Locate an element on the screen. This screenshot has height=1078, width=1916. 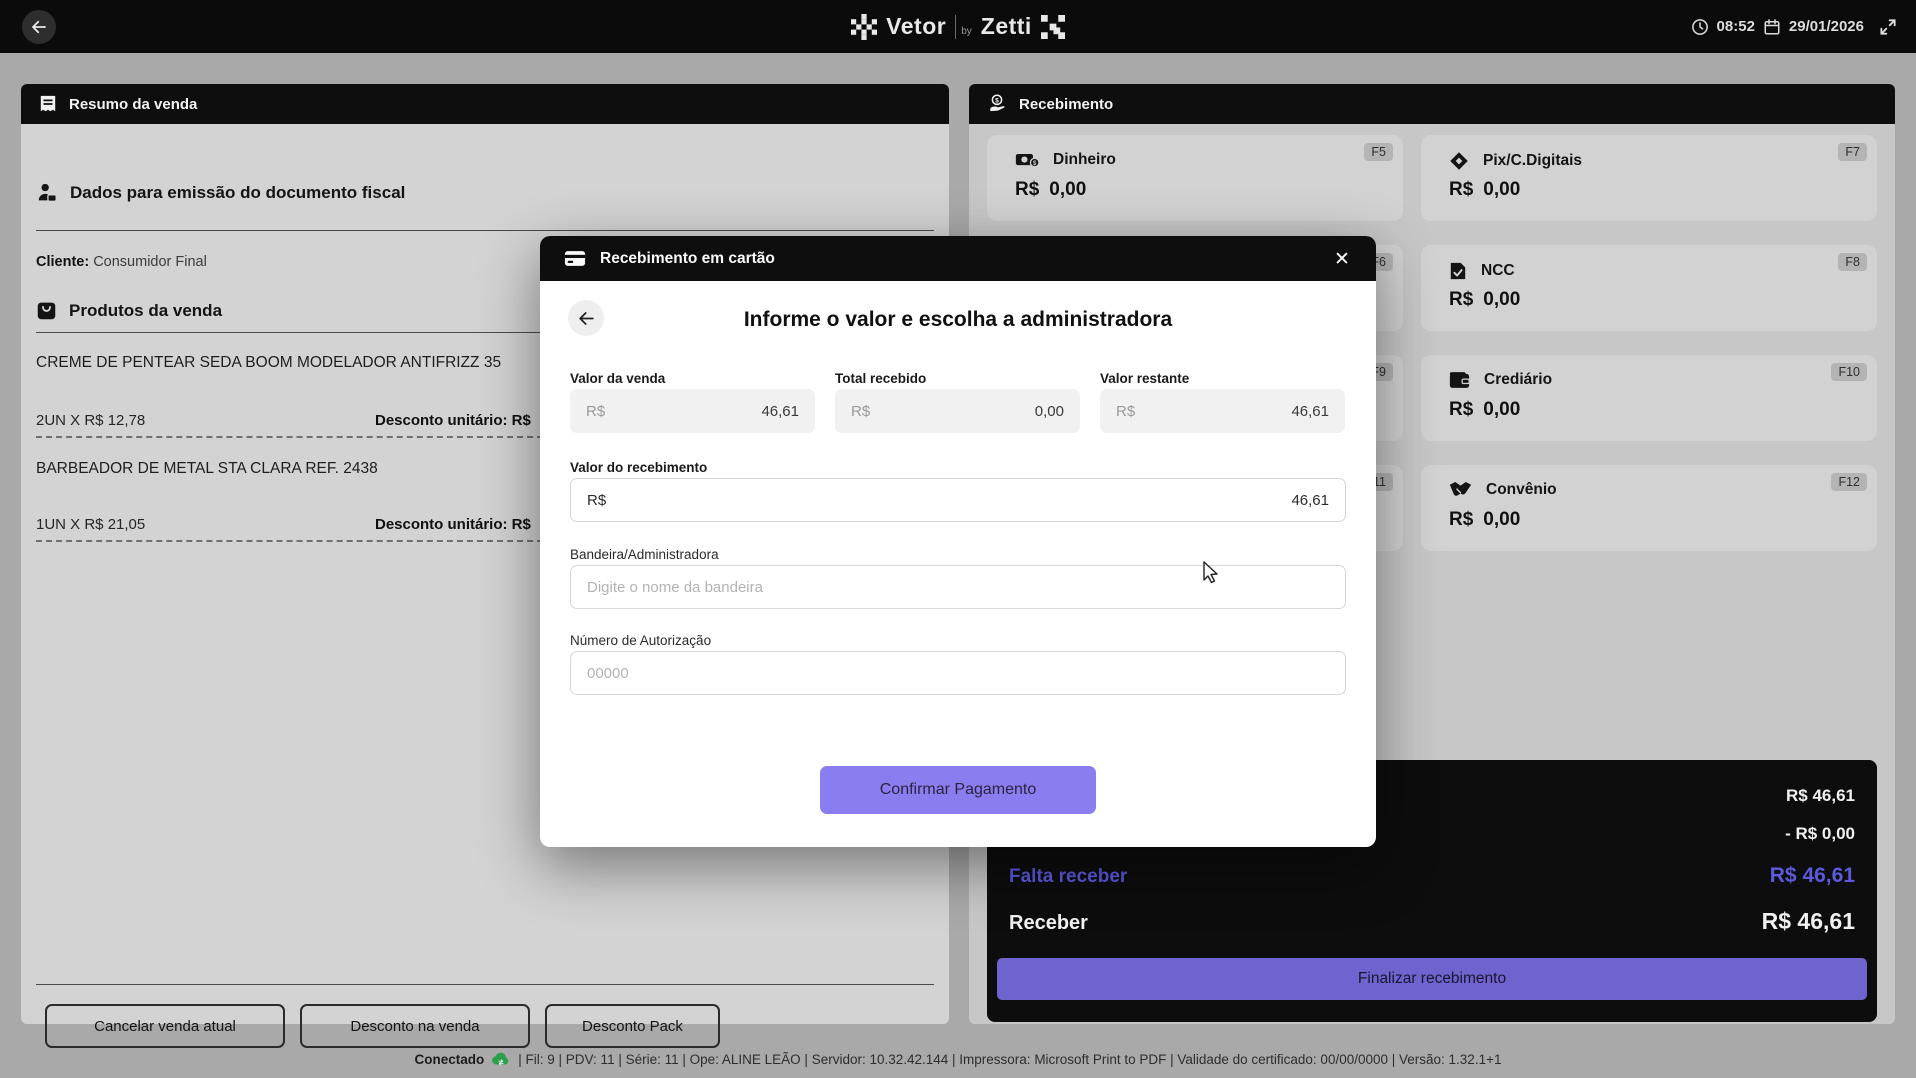
top-bar: Vetor by Zetti 08:52 29/01/2026 is located at coordinates (958, 26).